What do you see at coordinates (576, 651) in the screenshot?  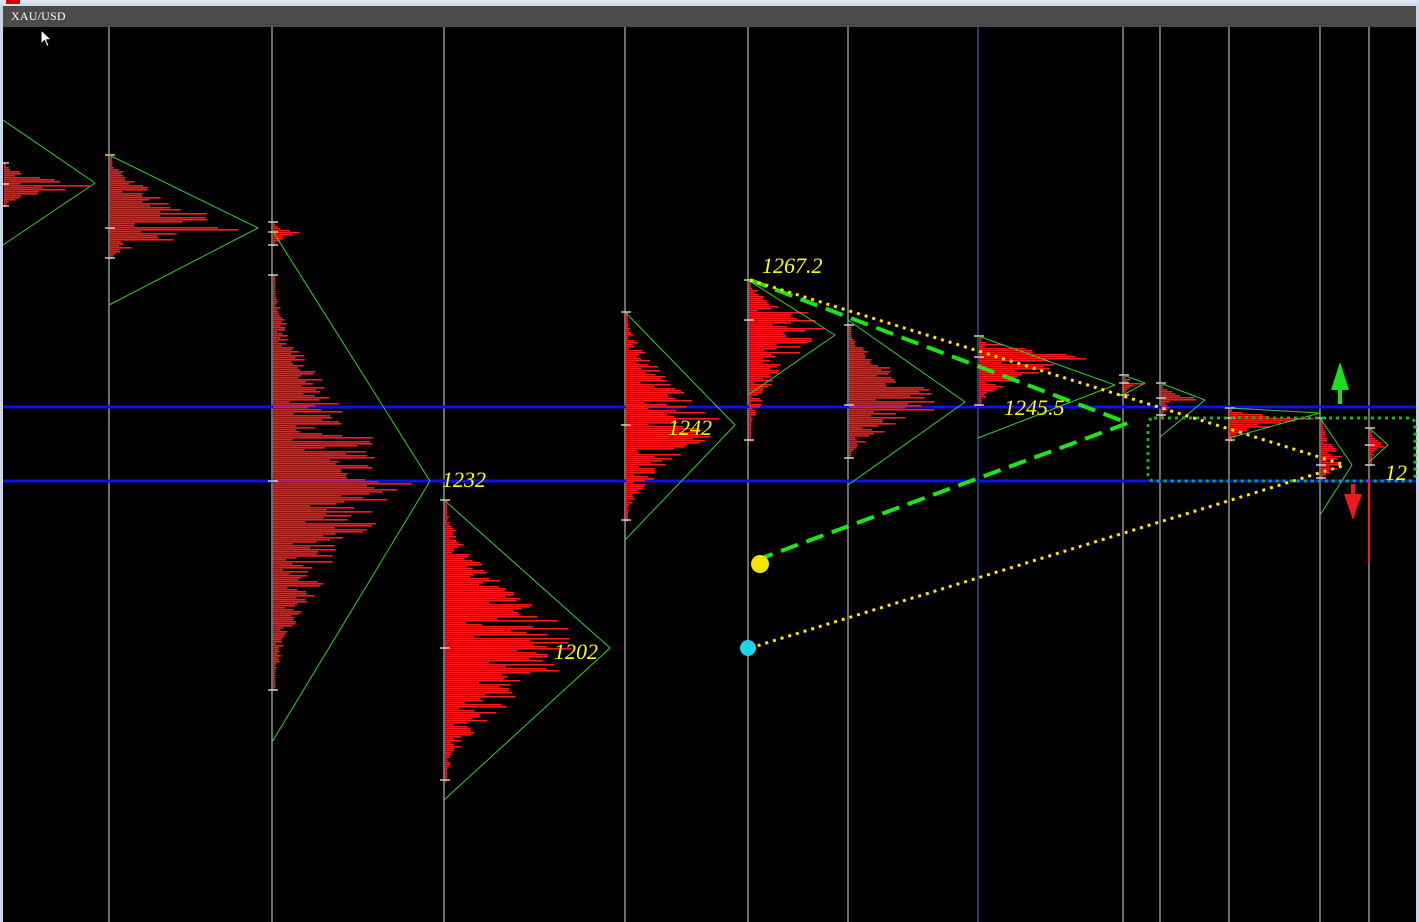 I see `label-1202: 1202` at bounding box center [576, 651].